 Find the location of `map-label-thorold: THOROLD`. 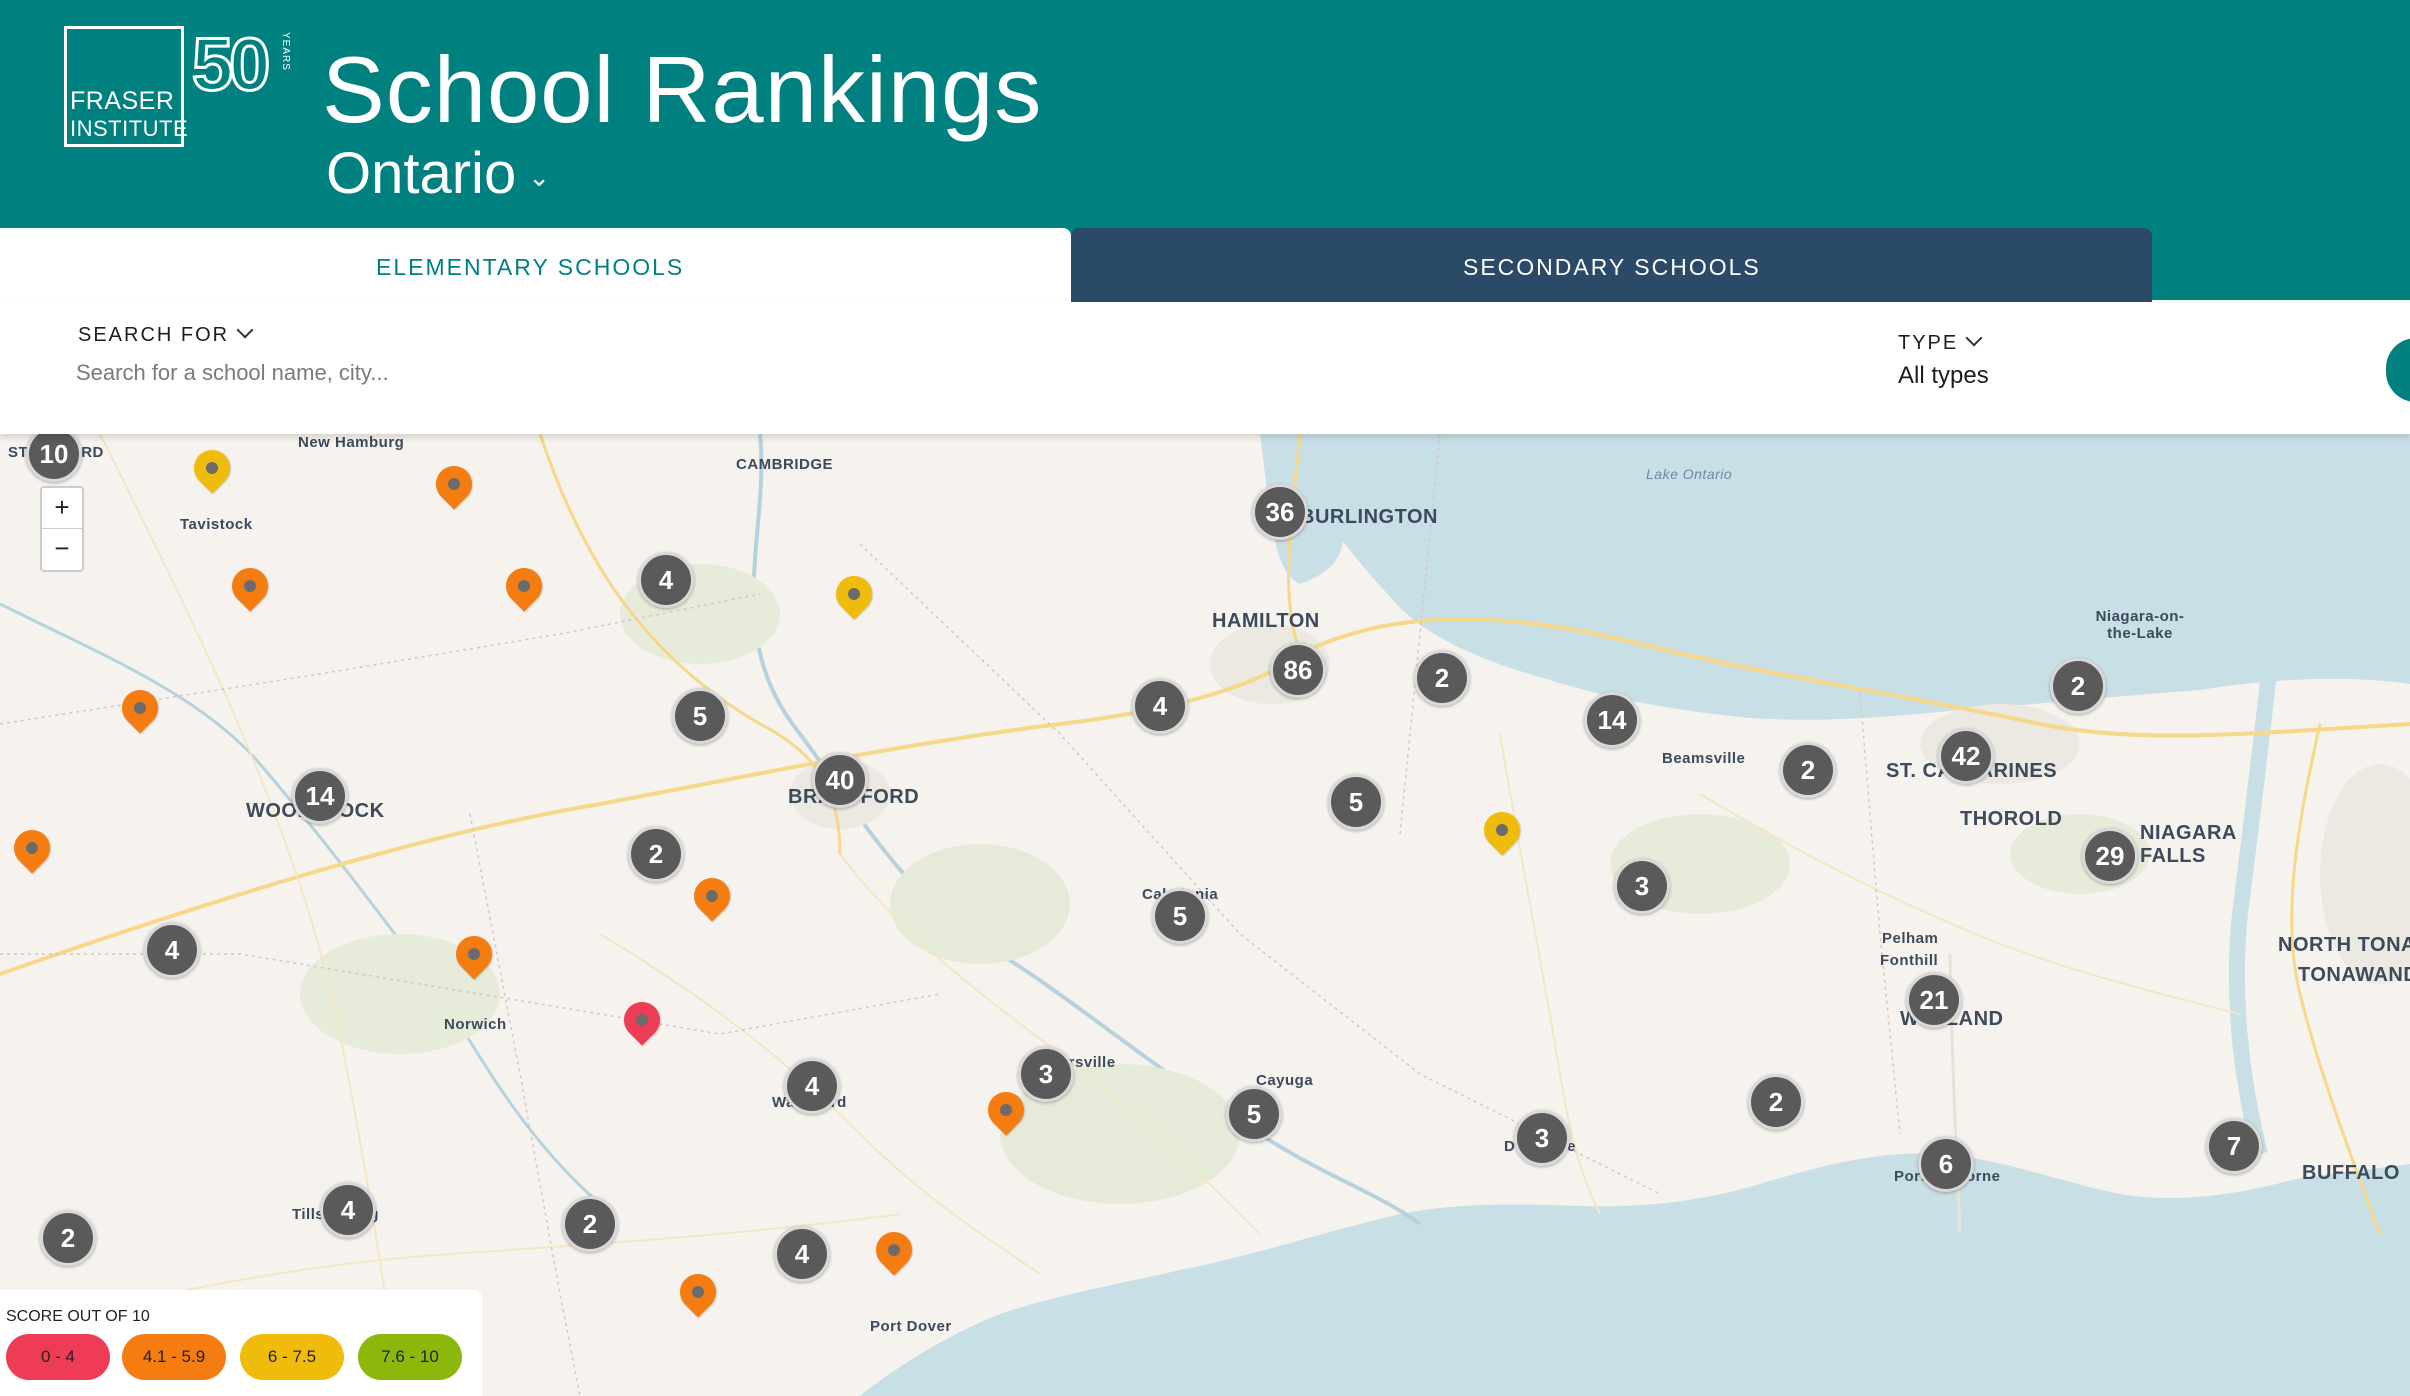

map-label-thorold: THOROLD is located at coordinates (2011, 819).